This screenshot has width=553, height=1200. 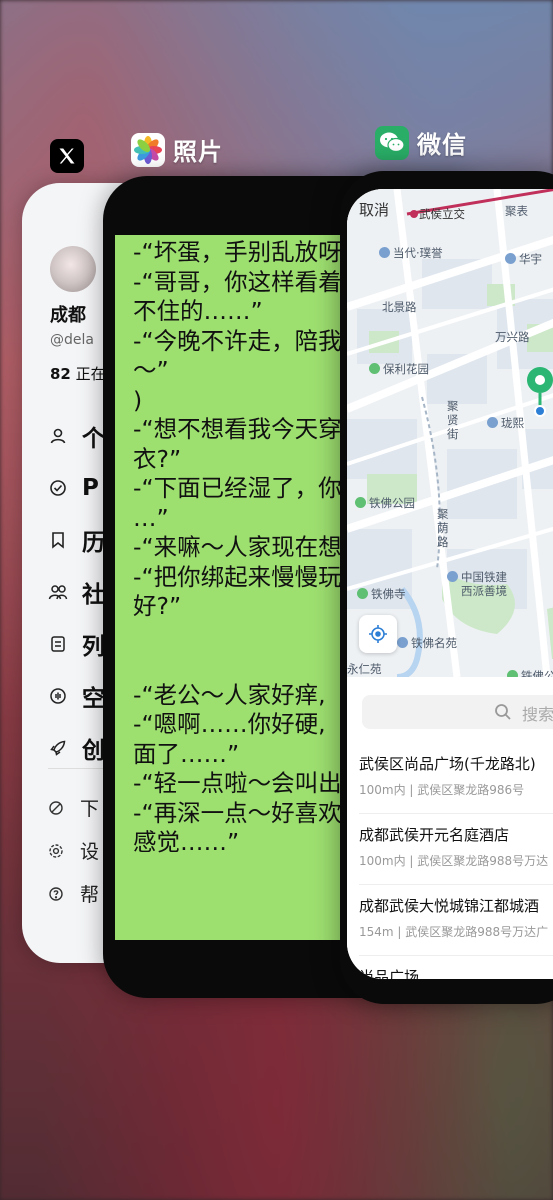 What do you see at coordinates (442, 145) in the screenshot?
I see `wechat-app-name: 微信` at bounding box center [442, 145].